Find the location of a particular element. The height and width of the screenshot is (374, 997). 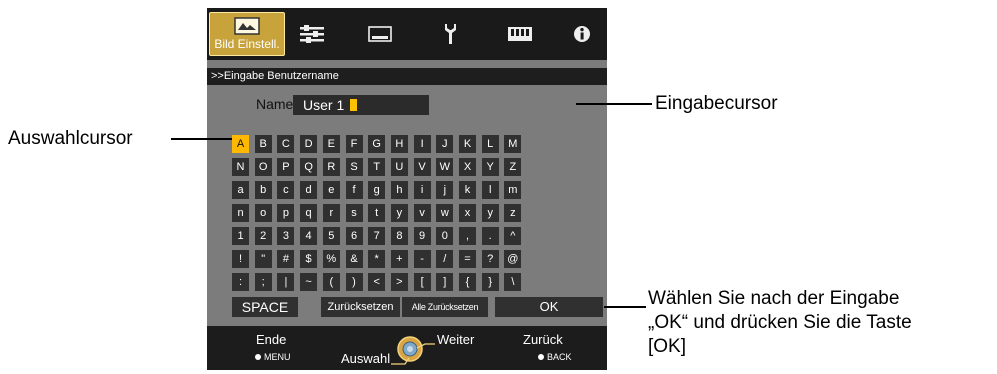

character-key: w is located at coordinates (445, 213).